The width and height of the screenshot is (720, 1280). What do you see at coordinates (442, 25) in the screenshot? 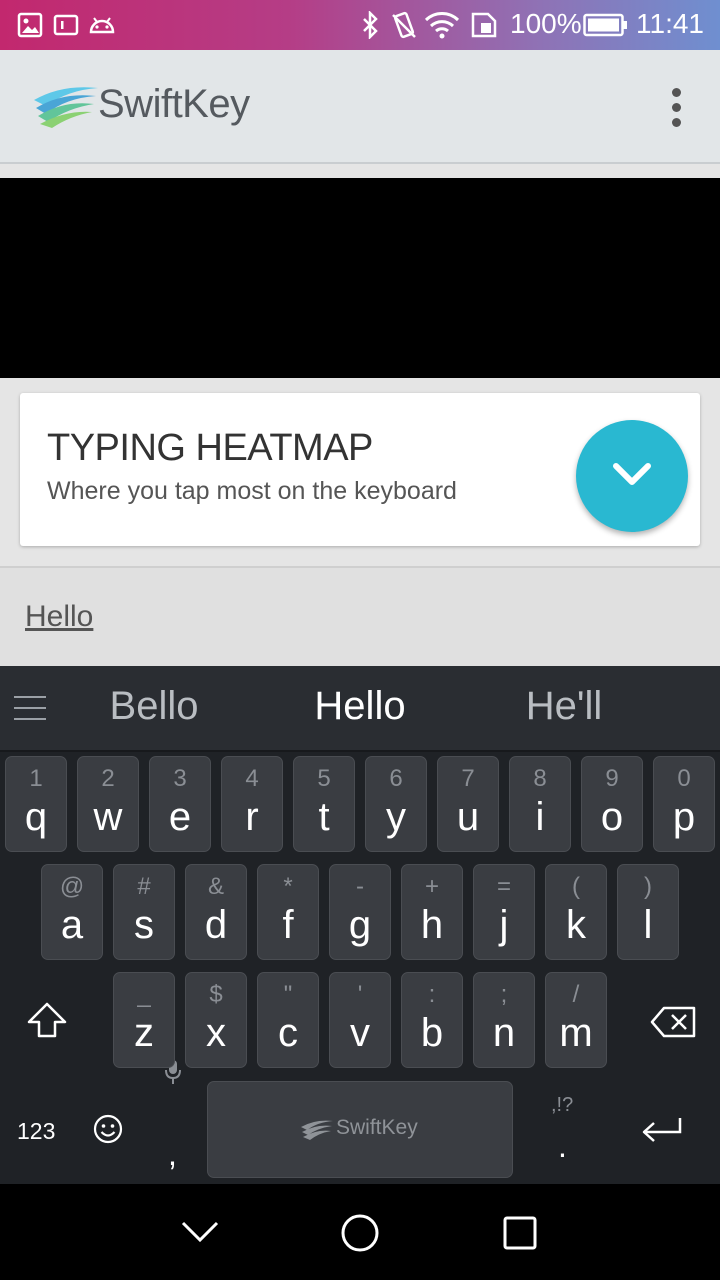
I see `wifi-icon` at bounding box center [442, 25].